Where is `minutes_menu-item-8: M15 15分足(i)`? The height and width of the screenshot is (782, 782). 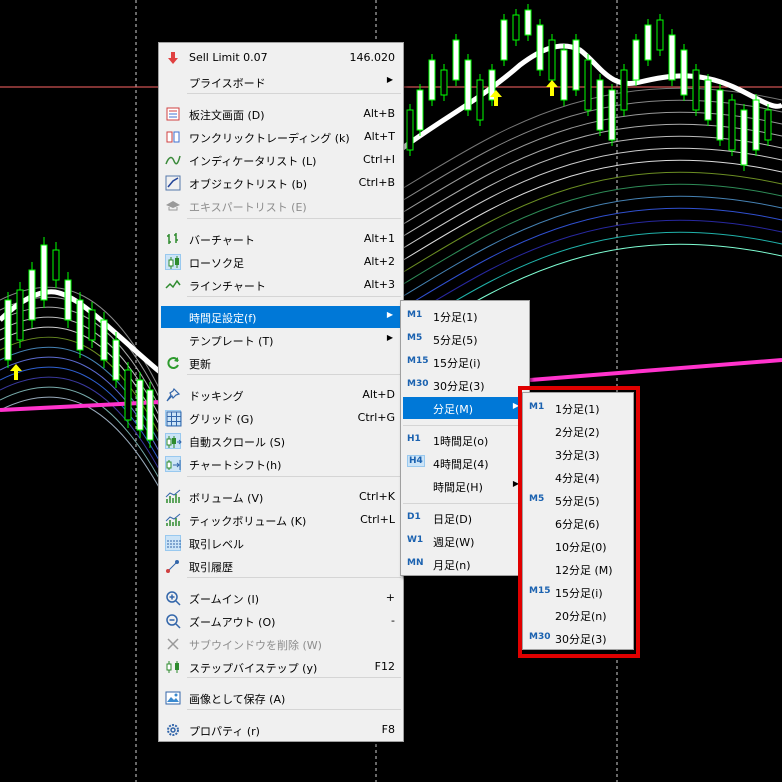
minutes_menu-item-8: M15 15分足(i) is located at coordinates (578, 592).